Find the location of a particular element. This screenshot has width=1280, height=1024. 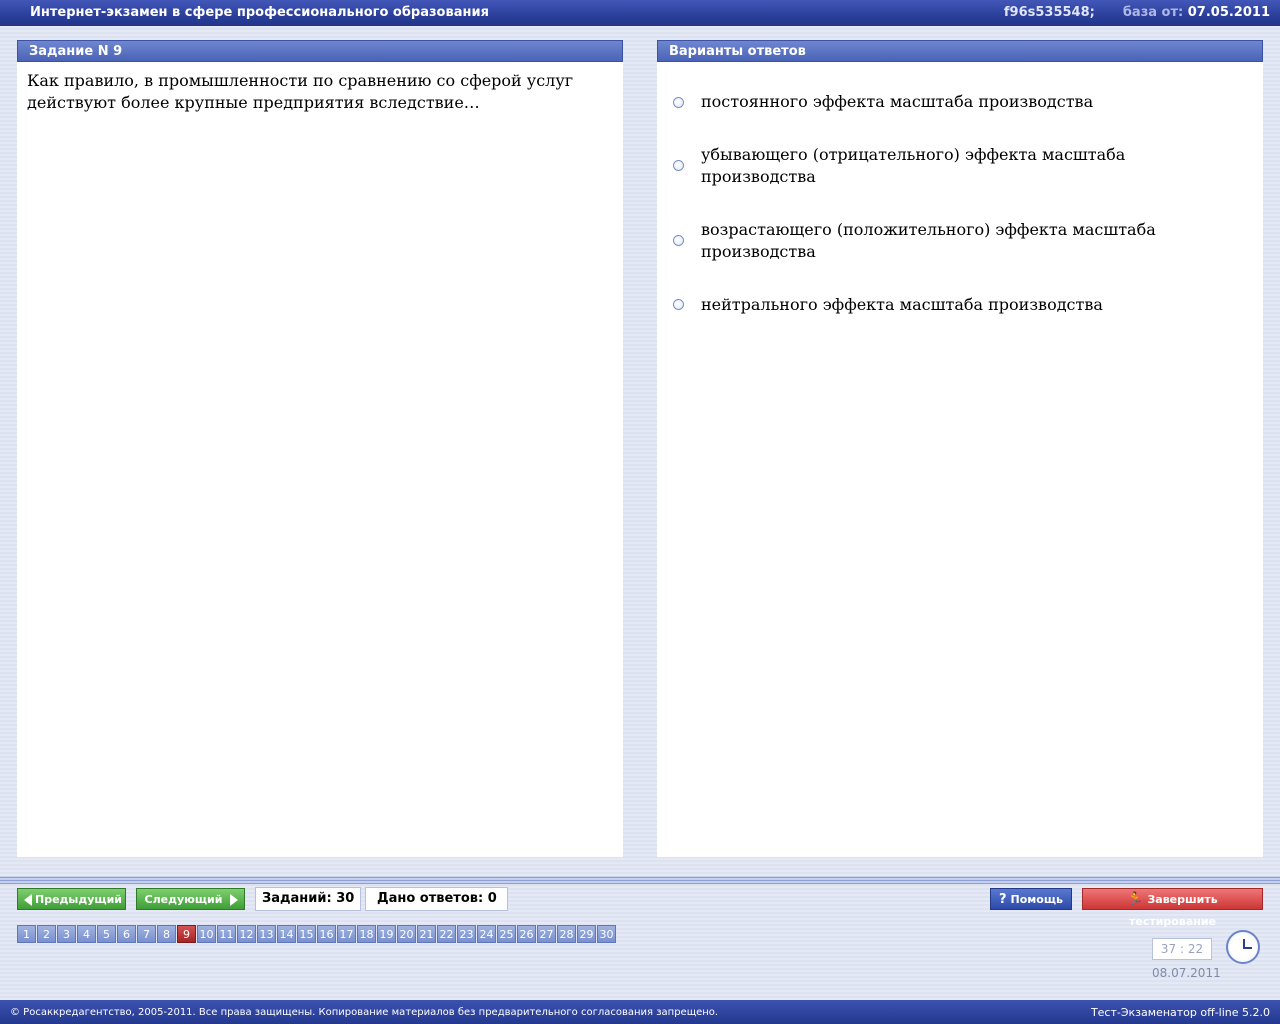

page-button-17: 17 is located at coordinates (346, 934).